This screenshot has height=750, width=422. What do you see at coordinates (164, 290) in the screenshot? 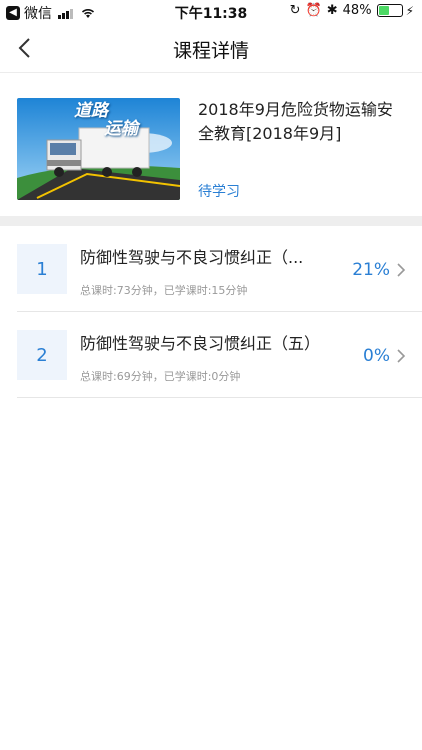
I see `lesson-meta: 总课时:73分钟，已学课时:15分钟` at bounding box center [164, 290].